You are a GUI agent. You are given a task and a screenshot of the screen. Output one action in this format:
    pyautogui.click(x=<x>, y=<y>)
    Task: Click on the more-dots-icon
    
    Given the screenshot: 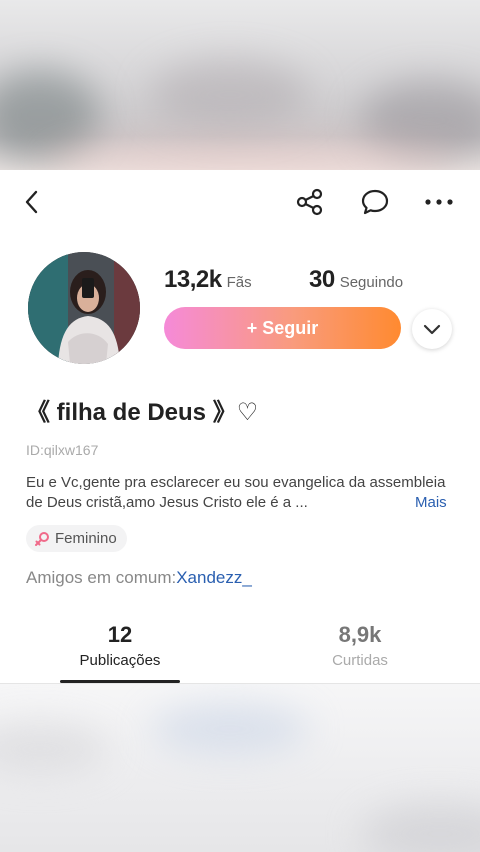 What is the action you would take?
    pyautogui.click(x=439, y=202)
    